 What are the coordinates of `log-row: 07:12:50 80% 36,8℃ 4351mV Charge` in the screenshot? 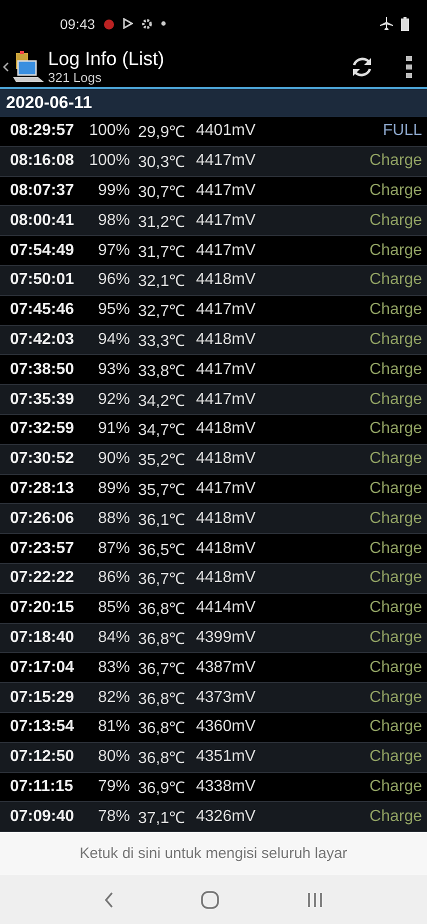 It's located at (213, 757).